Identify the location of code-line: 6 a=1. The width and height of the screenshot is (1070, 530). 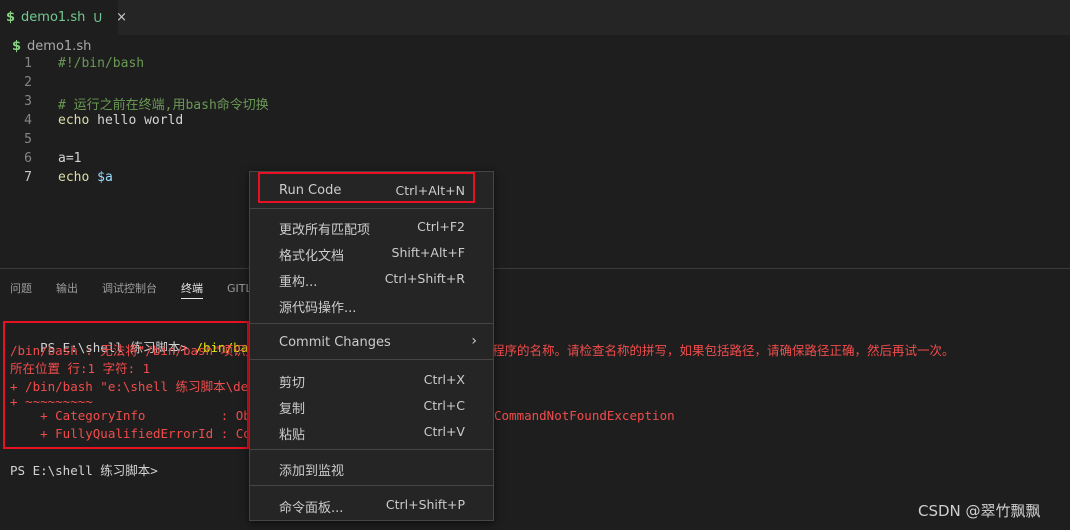
(535, 160).